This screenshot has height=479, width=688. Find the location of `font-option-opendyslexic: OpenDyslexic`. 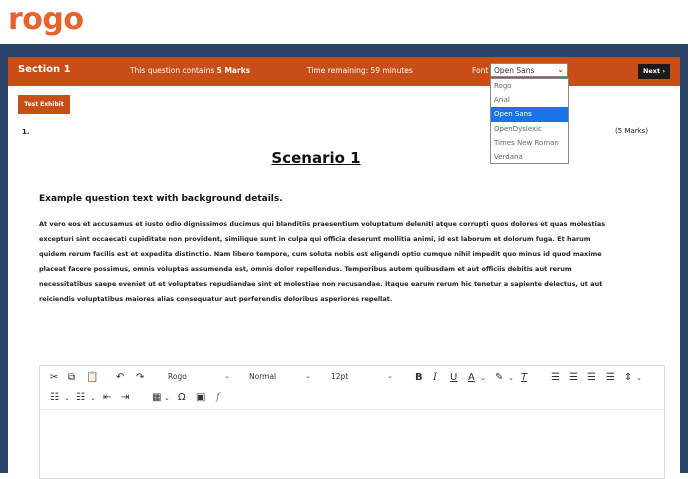

font-option-opendyslexic: OpenDyslexic is located at coordinates (529, 129).